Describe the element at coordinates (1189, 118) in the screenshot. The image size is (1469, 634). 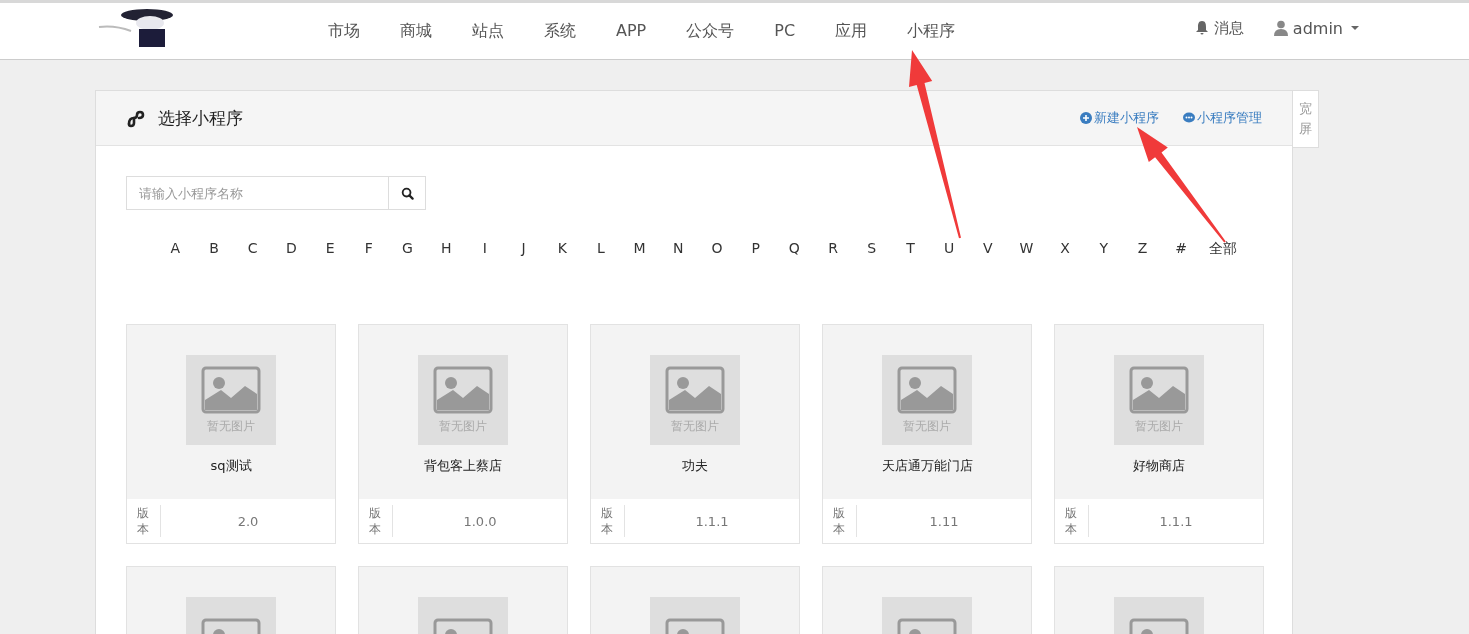
I see `chat-bubble-icon` at that location.